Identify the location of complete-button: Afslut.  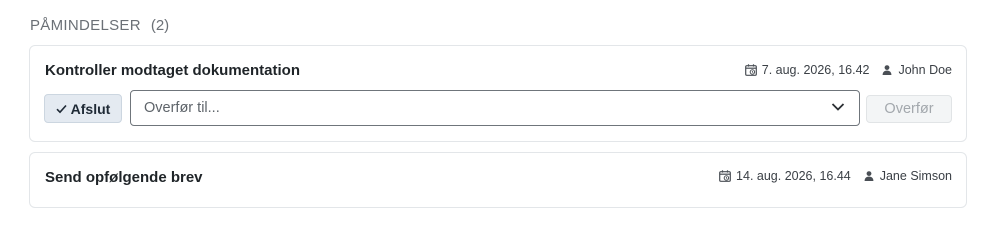
(83, 108).